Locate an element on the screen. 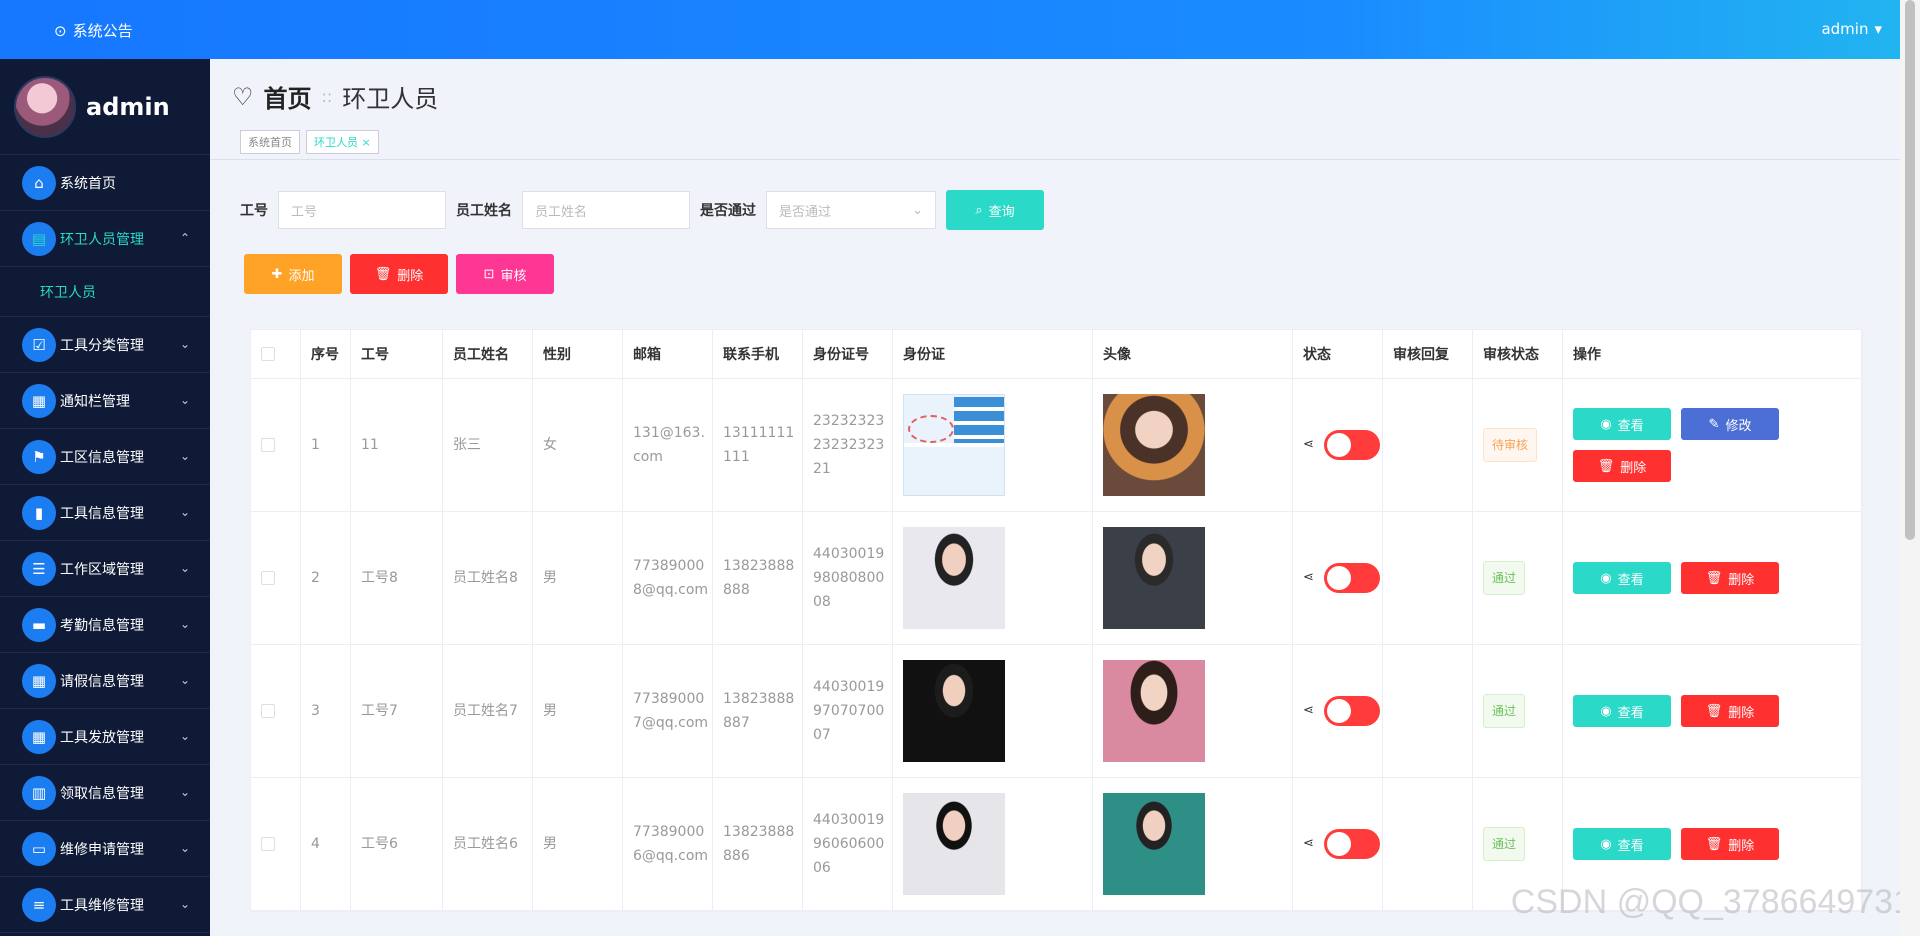 The image size is (1920, 936). folder-icon: ▤ is located at coordinates (39, 238).